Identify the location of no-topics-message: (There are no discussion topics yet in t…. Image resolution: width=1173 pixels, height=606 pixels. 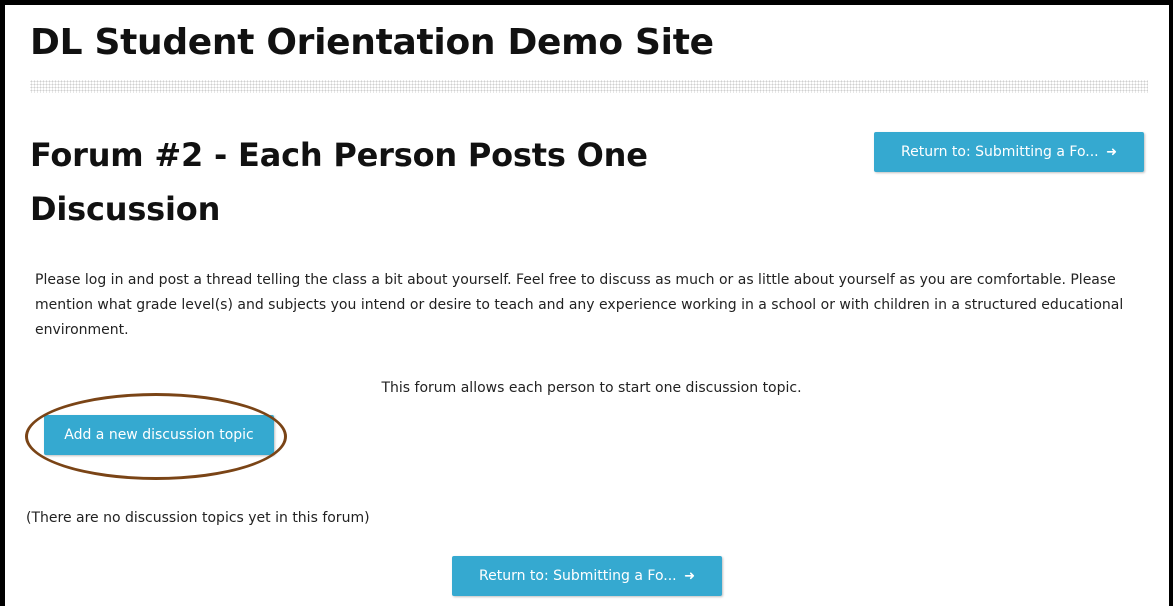
(198, 518).